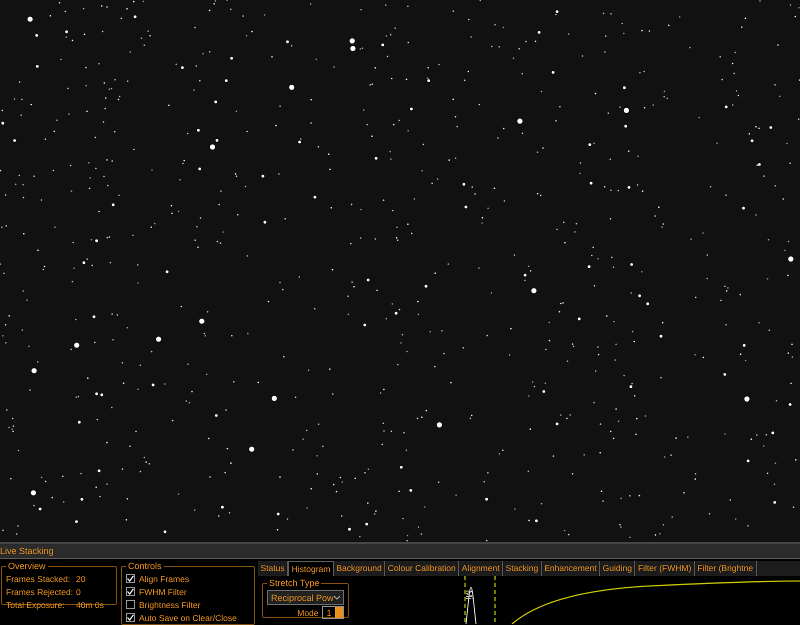 The height and width of the screenshot is (625, 800). I want to click on panel-title: Live Stacking, so click(400, 551).